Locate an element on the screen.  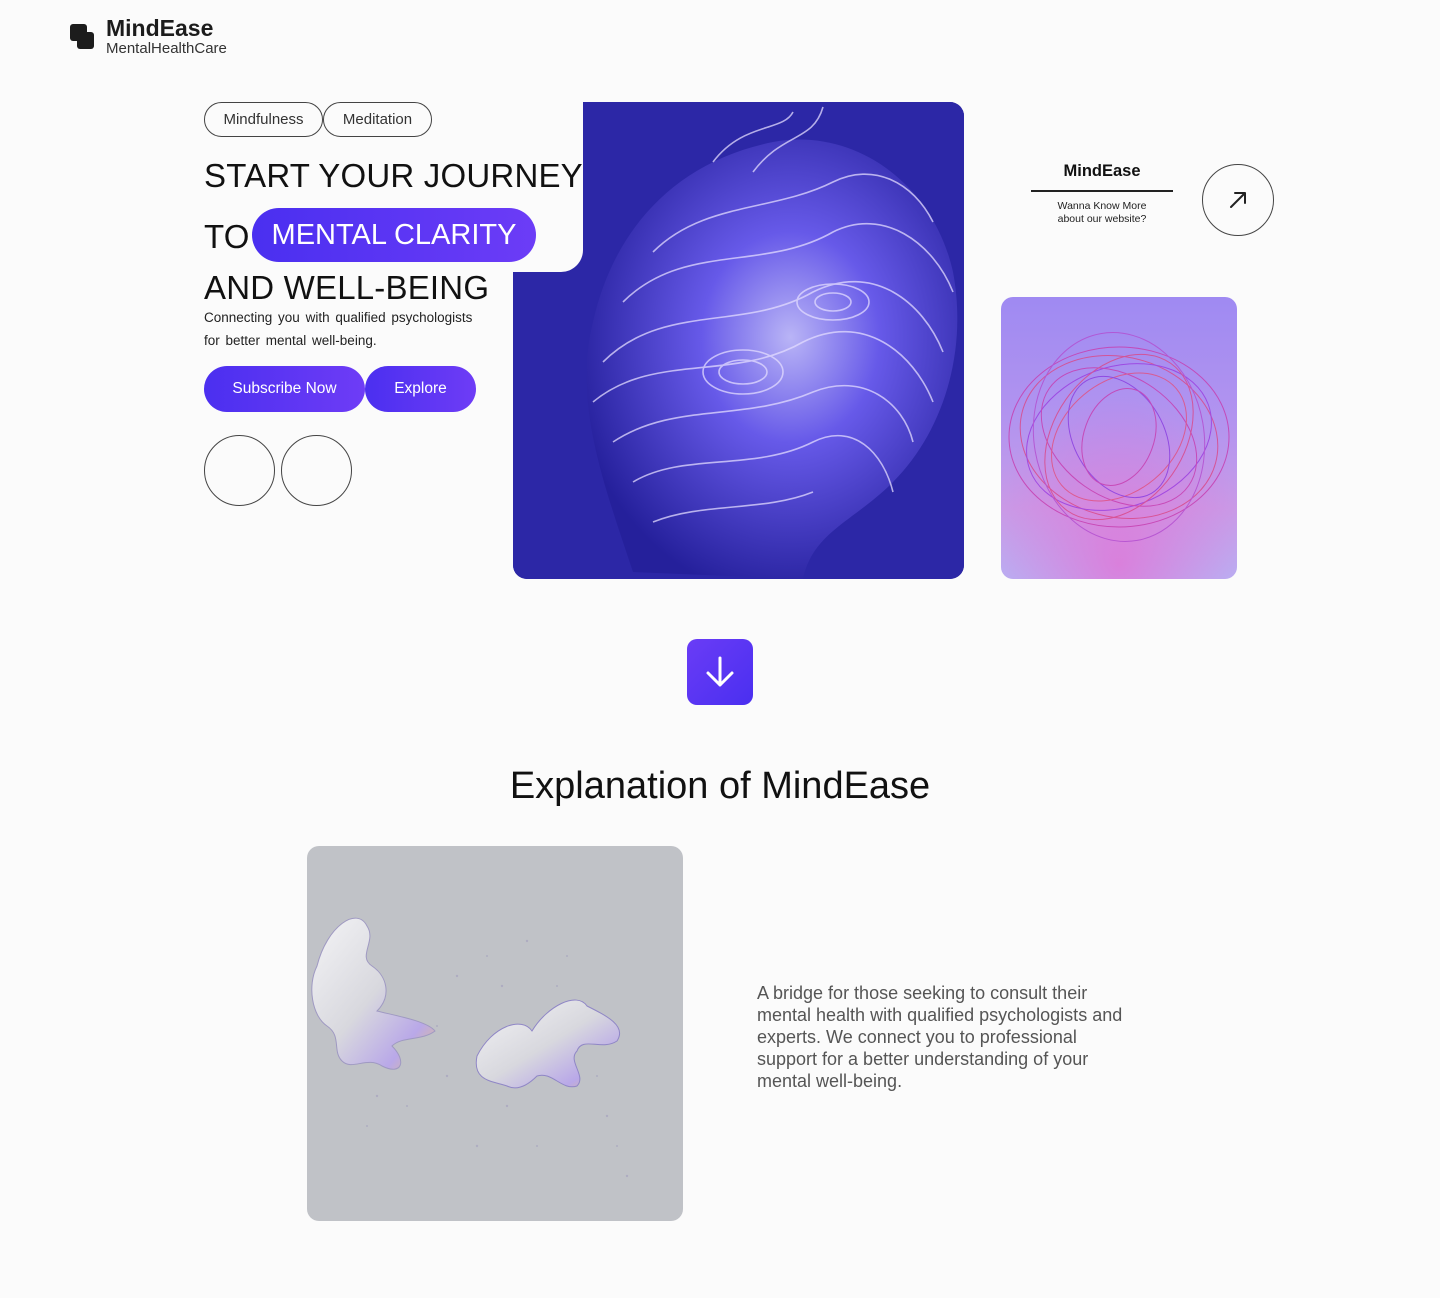
side-card-title: MindEase is located at coordinates (1102, 171).